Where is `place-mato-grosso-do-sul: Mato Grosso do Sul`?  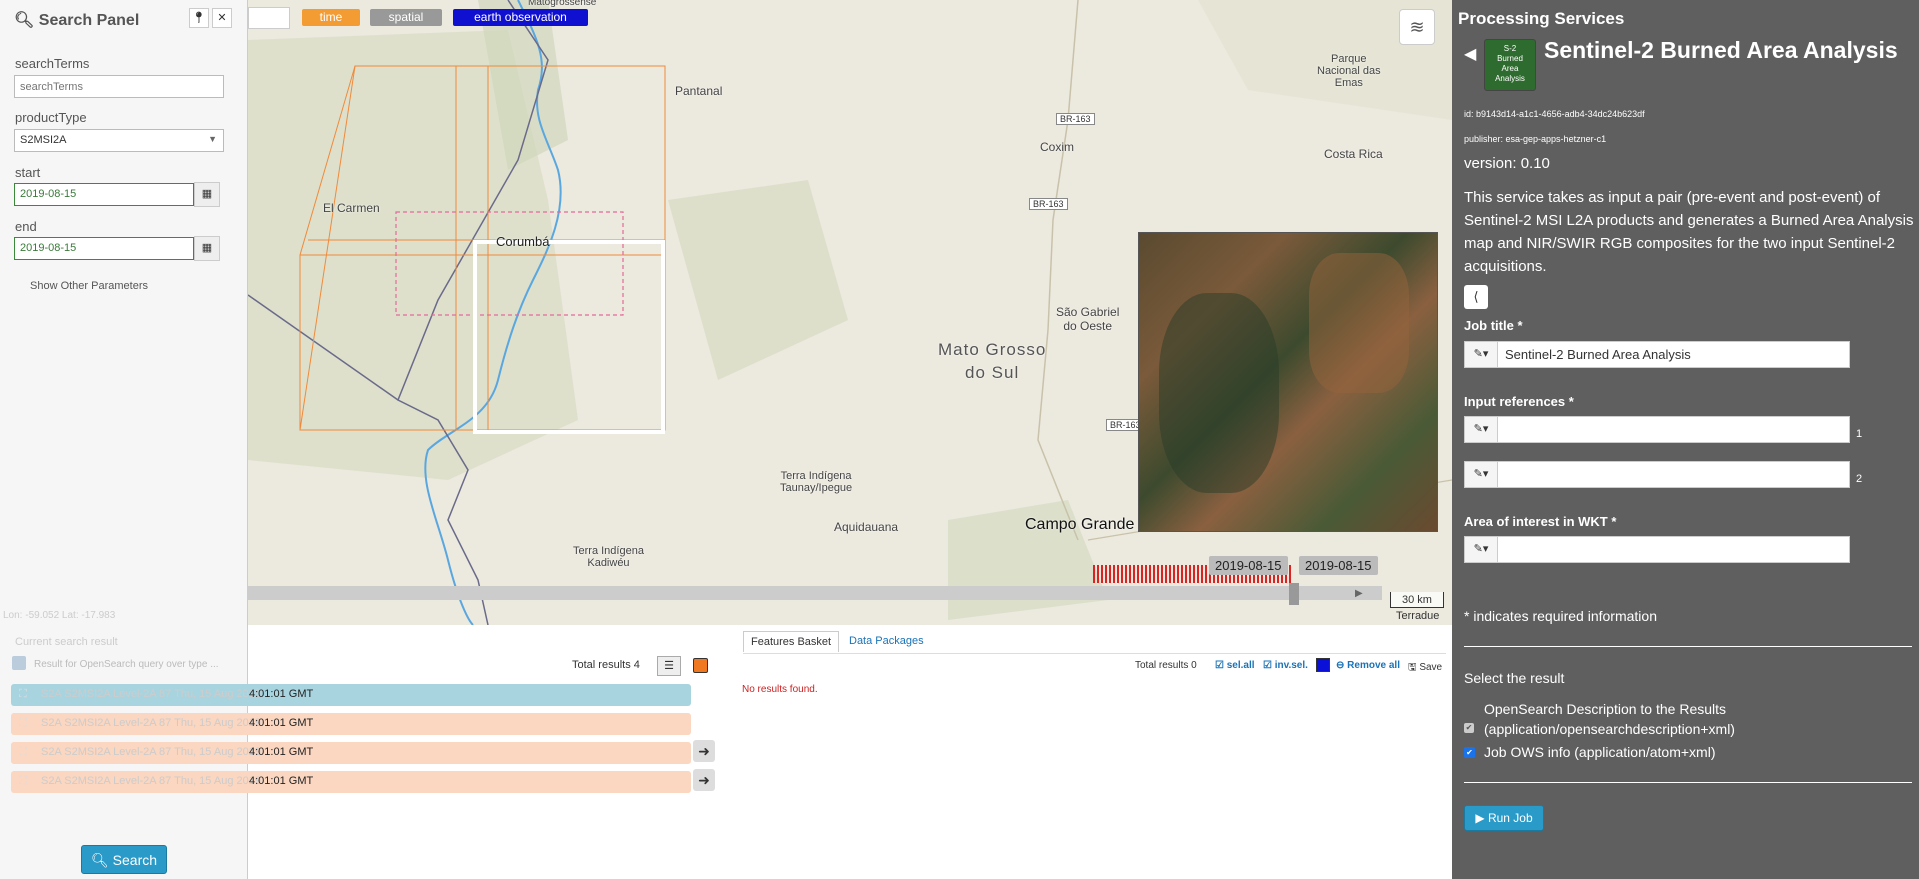 place-mato-grosso-do-sul: Mato Grosso do Sul is located at coordinates (992, 361).